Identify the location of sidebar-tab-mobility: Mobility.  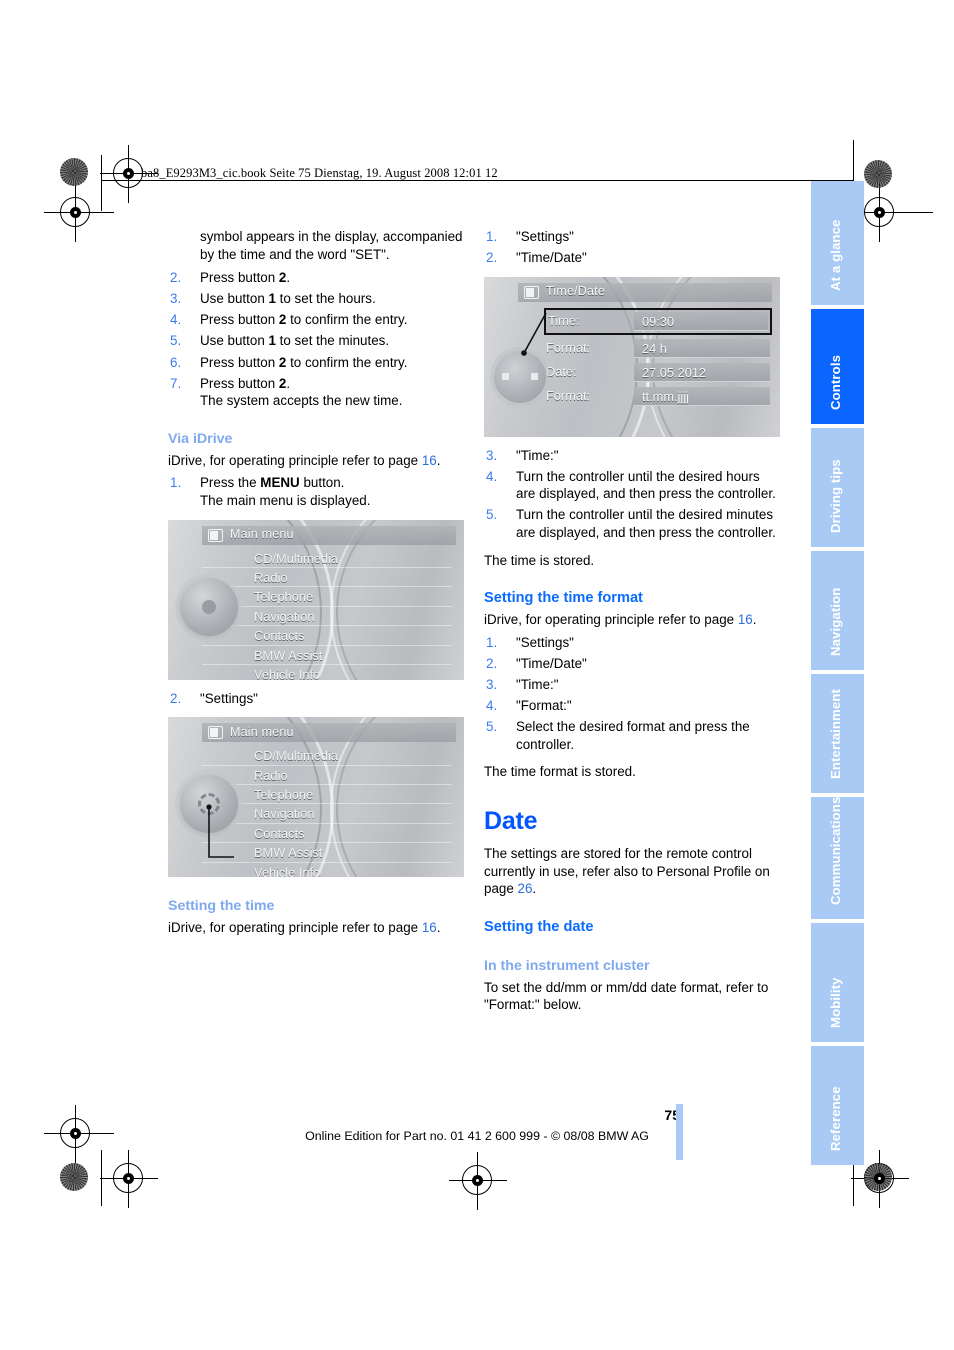
(837, 982).